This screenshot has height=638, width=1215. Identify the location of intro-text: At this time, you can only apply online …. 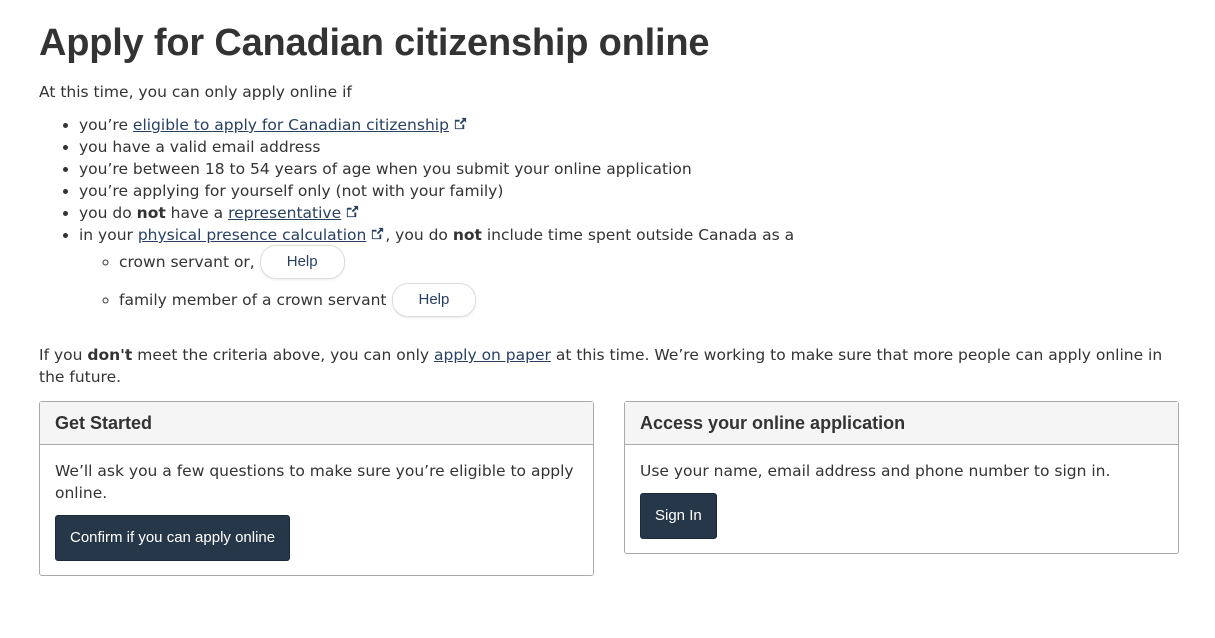
(195, 92).